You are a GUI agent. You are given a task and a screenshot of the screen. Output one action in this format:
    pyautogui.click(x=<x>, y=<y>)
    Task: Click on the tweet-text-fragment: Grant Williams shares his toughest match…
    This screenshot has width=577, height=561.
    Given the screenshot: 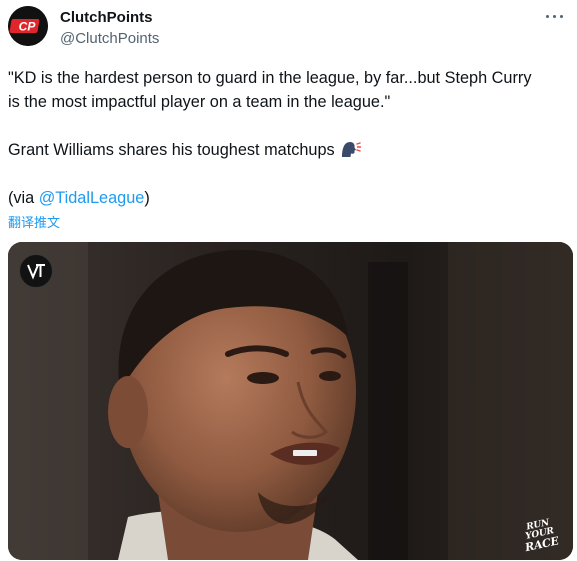 What is the action you would take?
    pyautogui.click(x=171, y=150)
    